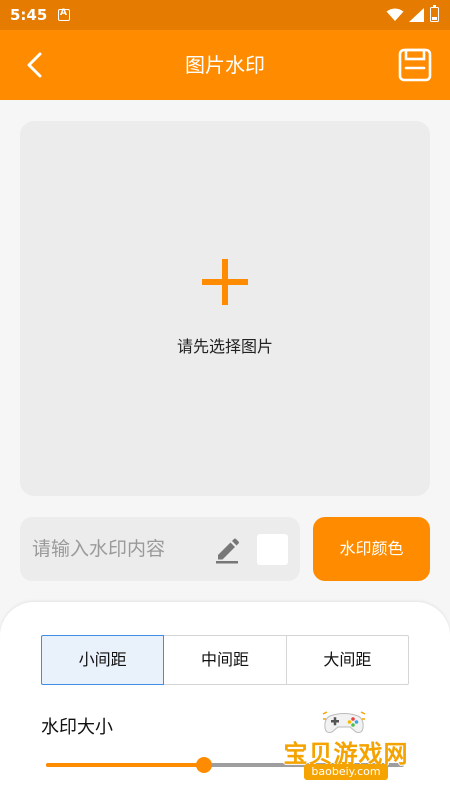 Image resolution: width=450 pixels, height=800 pixels. What do you see at coordinates (64, 14) in the screenshot?
I see `app-notification-icon` at bounding box center [64, 14].